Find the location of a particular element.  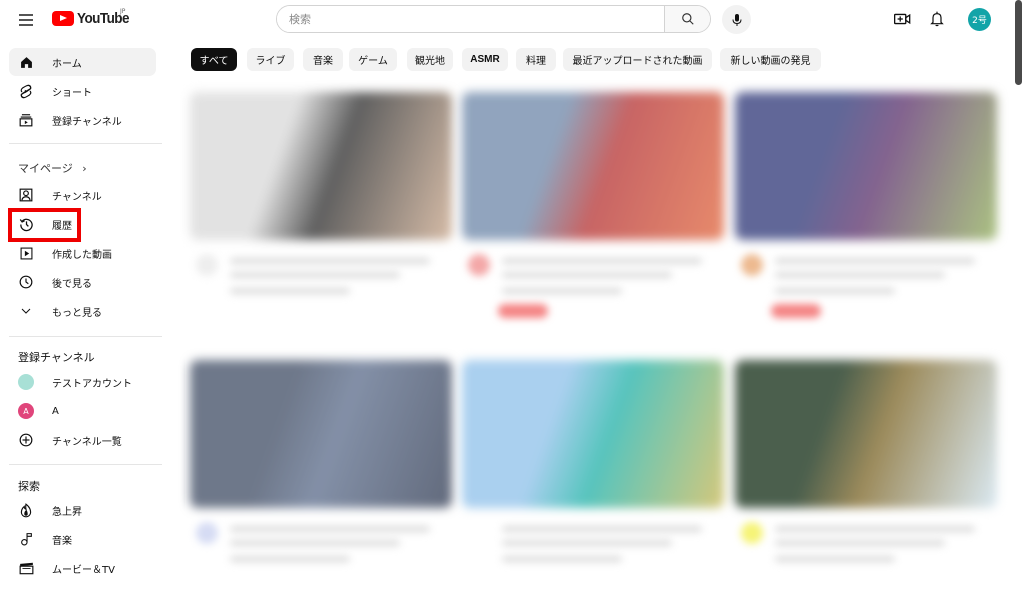

chip-recently-uploaded: 最近アップロードされた動画 is located at coordinates (637, 59).